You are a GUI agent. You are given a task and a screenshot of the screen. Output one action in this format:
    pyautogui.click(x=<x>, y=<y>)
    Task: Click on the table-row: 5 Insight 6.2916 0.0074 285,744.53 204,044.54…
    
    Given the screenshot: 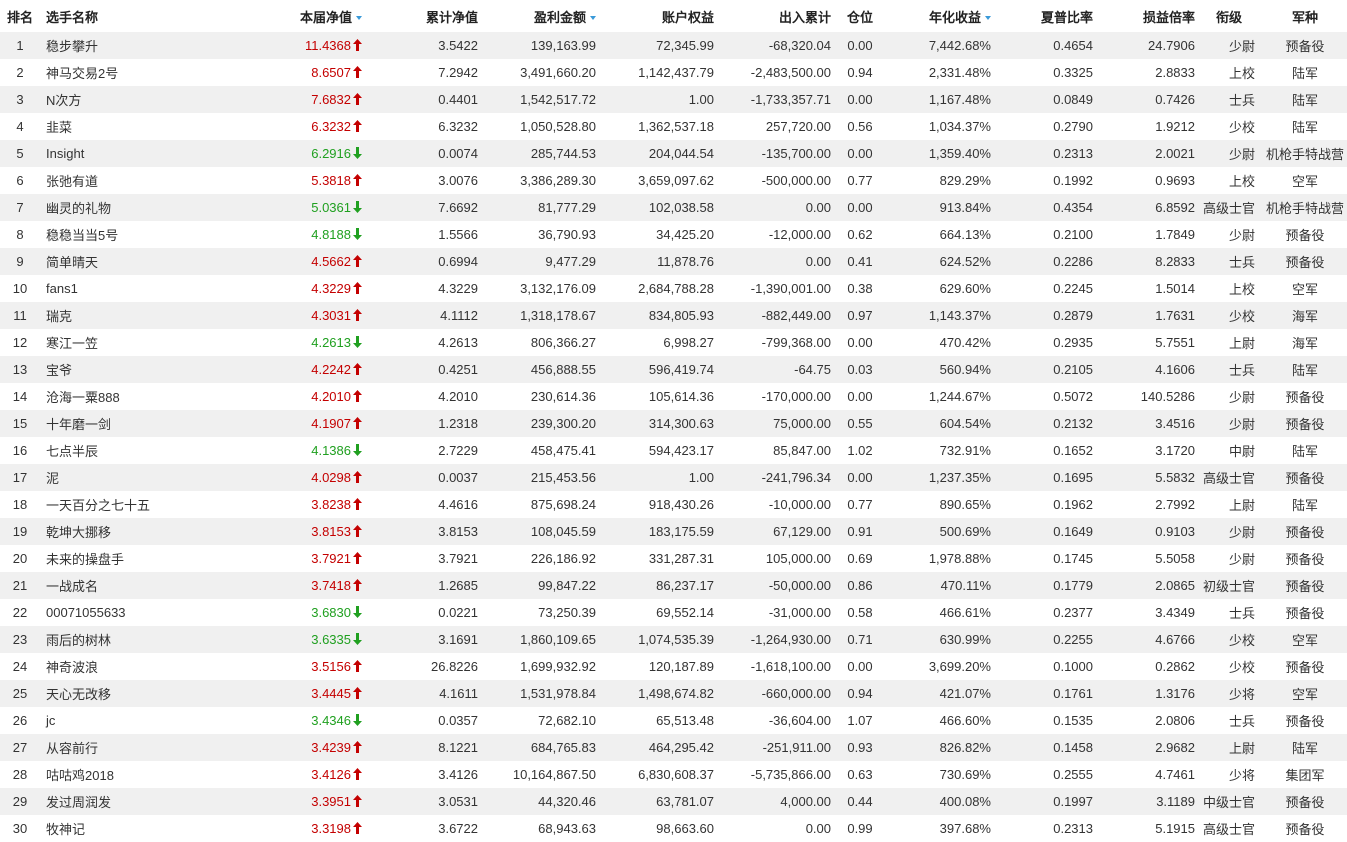 What is the action you would take?
    pyautogui.click(x=673, y=153)
    